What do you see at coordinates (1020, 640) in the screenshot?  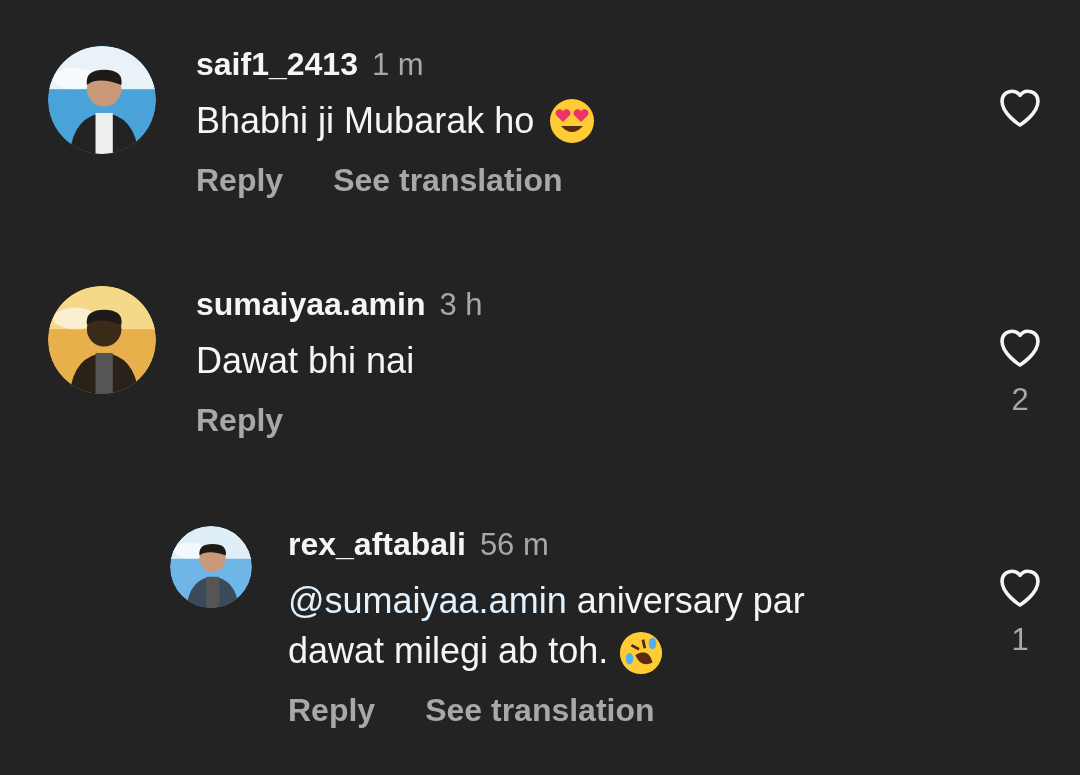 I see `like-count: 1` at bounding box center [1020, 640].